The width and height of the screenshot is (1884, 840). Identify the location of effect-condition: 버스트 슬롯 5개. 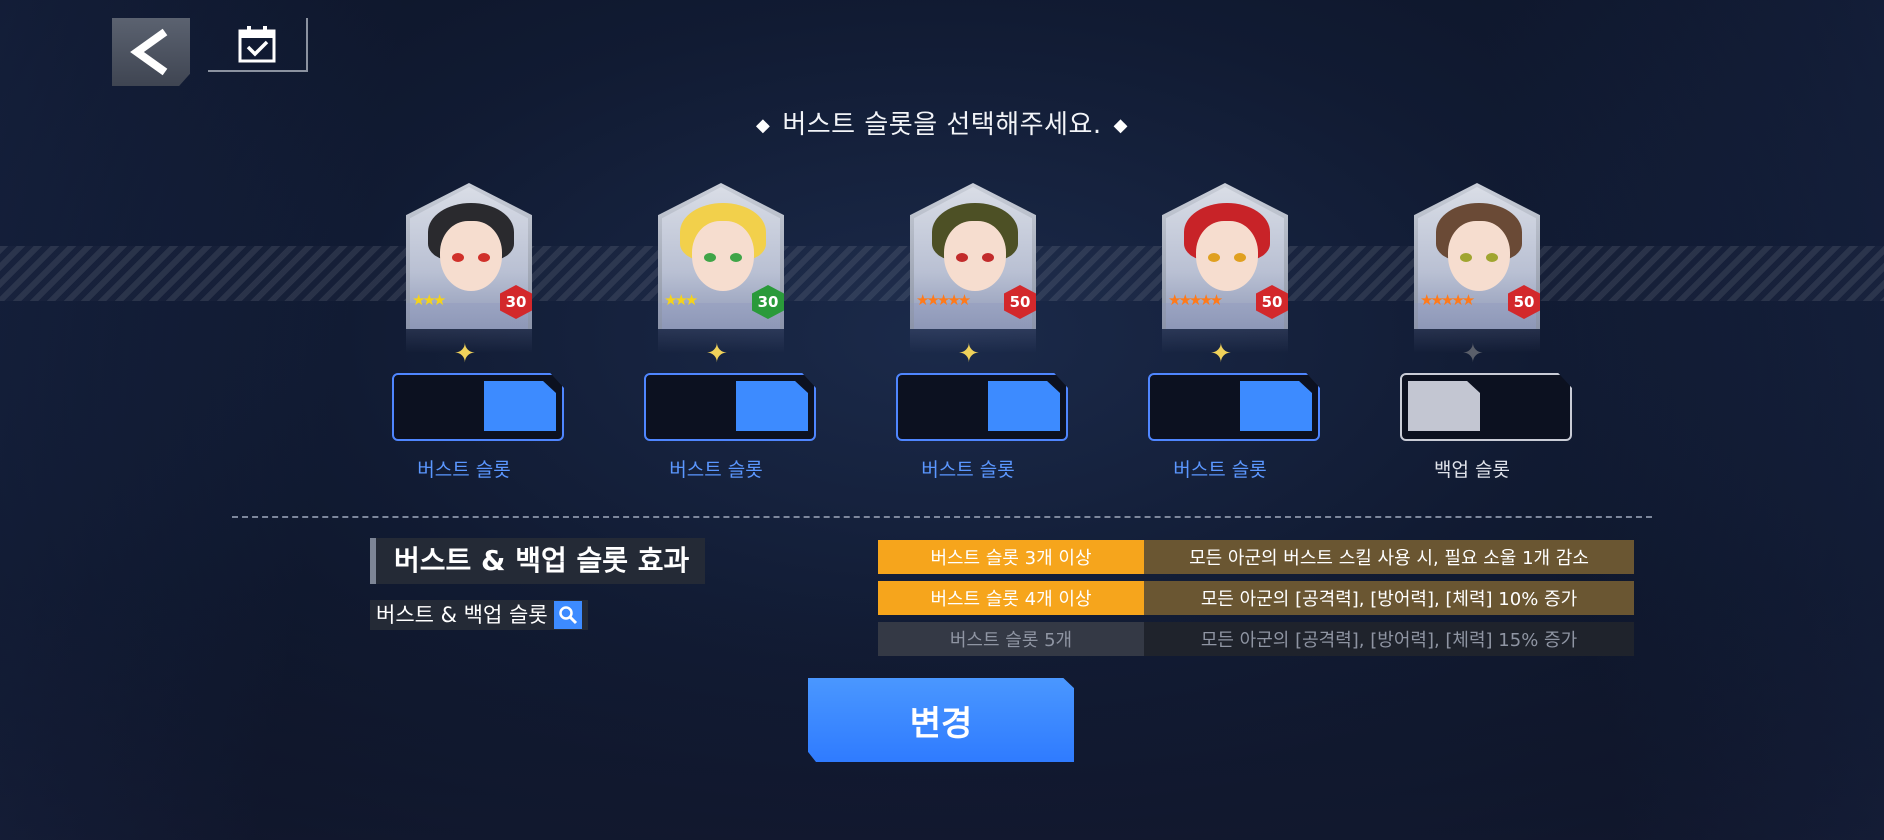
(1011, 639).